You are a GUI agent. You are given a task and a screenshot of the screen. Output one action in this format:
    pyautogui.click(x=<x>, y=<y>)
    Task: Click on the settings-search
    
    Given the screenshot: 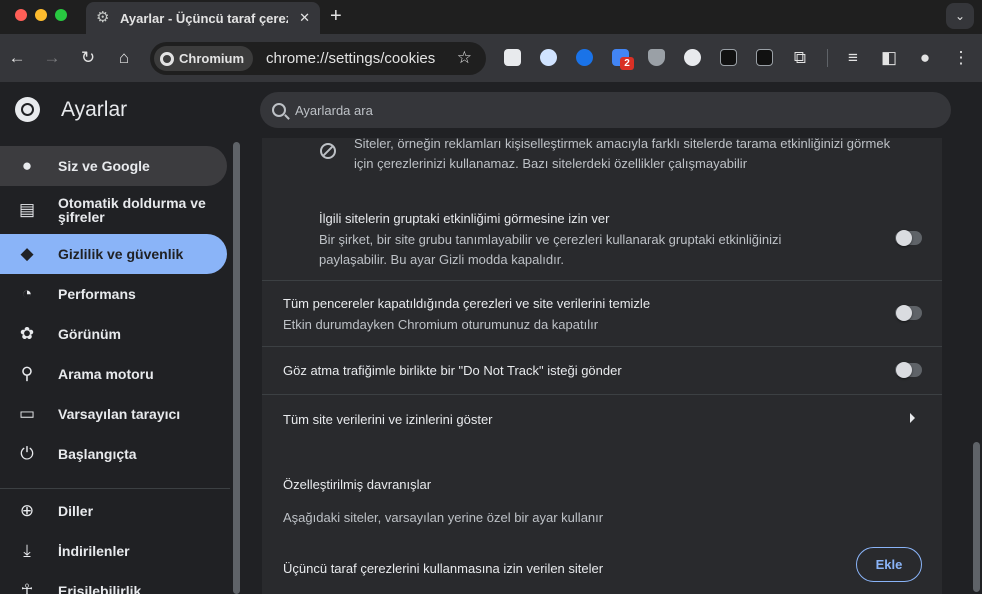 What is the action you would take?
    pyautogui.click(x=605, y=110)
    